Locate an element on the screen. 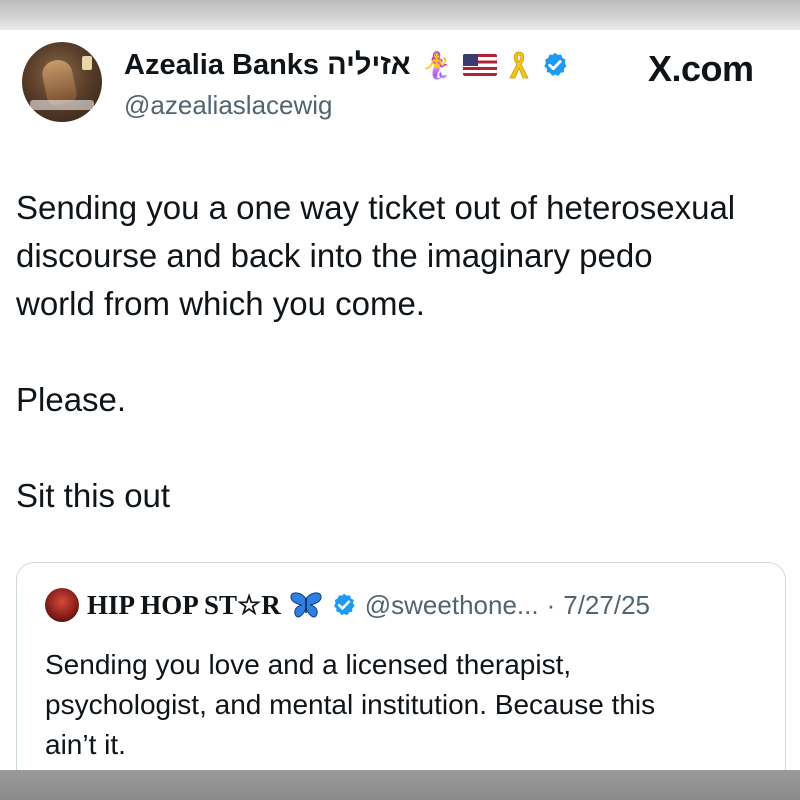 The image size is (800, 800). post-text-line: Please. is located at coordinates (71, 399).